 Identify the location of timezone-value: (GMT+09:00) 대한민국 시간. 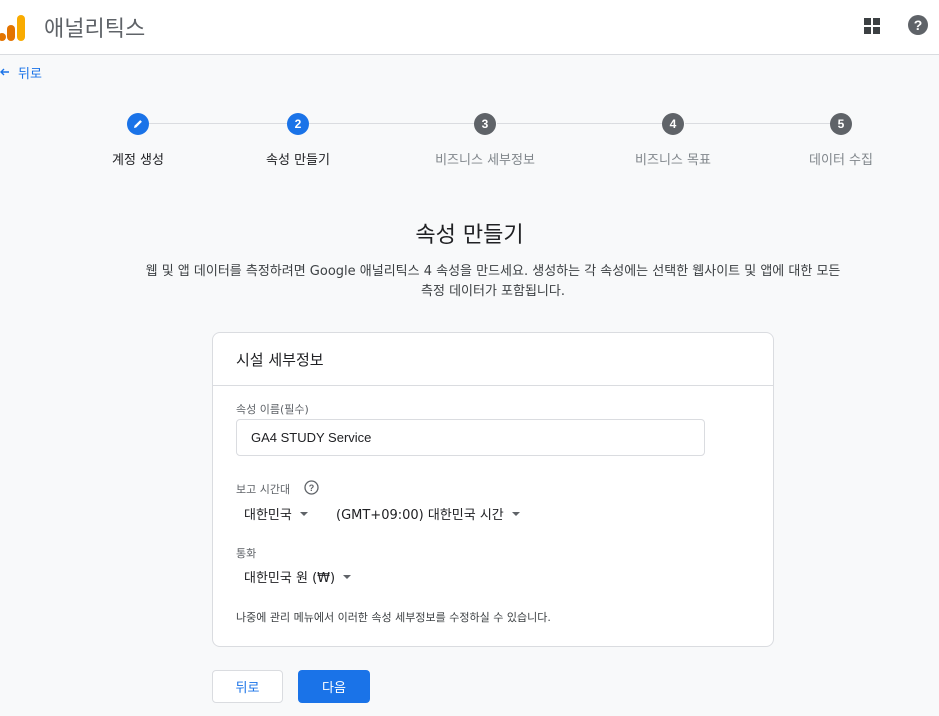
(420, 515).